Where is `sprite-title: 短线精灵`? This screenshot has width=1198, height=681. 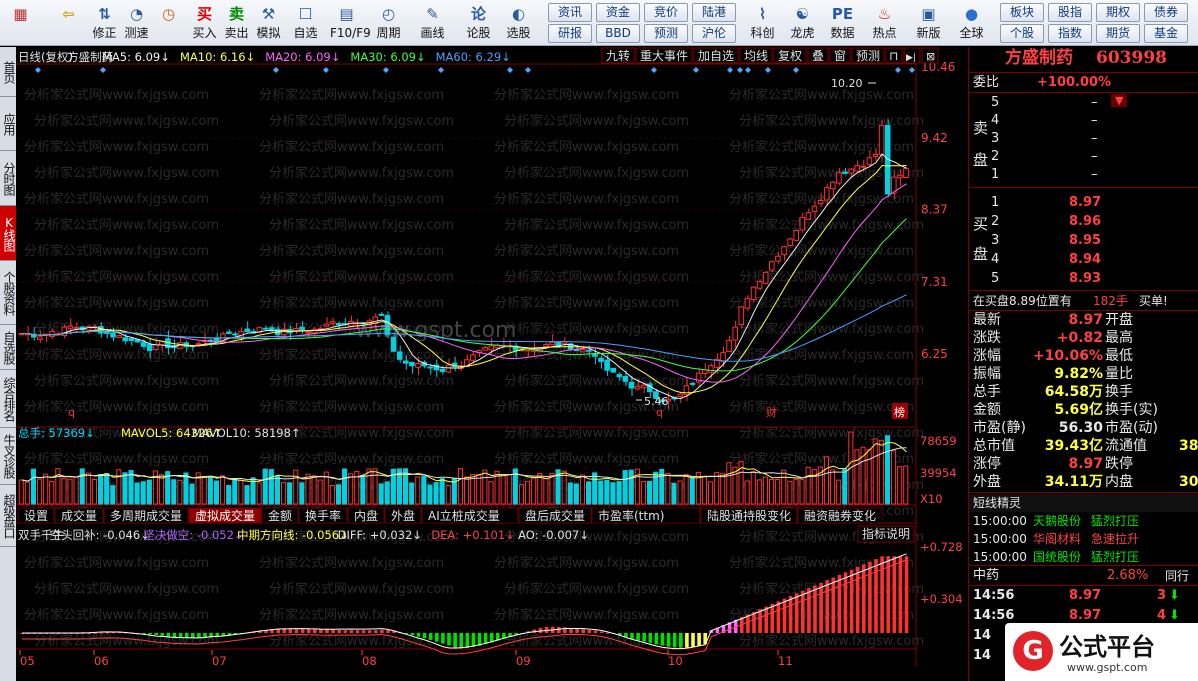 sprite-title: 短线精灵 is located at coordinates (1083, 503).